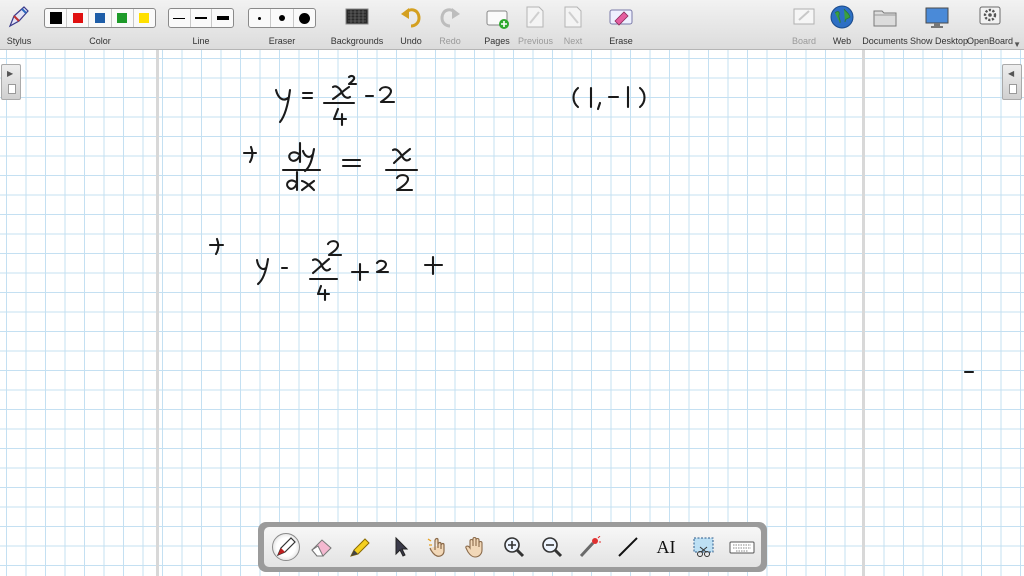  Describe the element at coordinates (939, 41) in the screenshot. I see `show-desktop-label: Show Desktop` at that location.